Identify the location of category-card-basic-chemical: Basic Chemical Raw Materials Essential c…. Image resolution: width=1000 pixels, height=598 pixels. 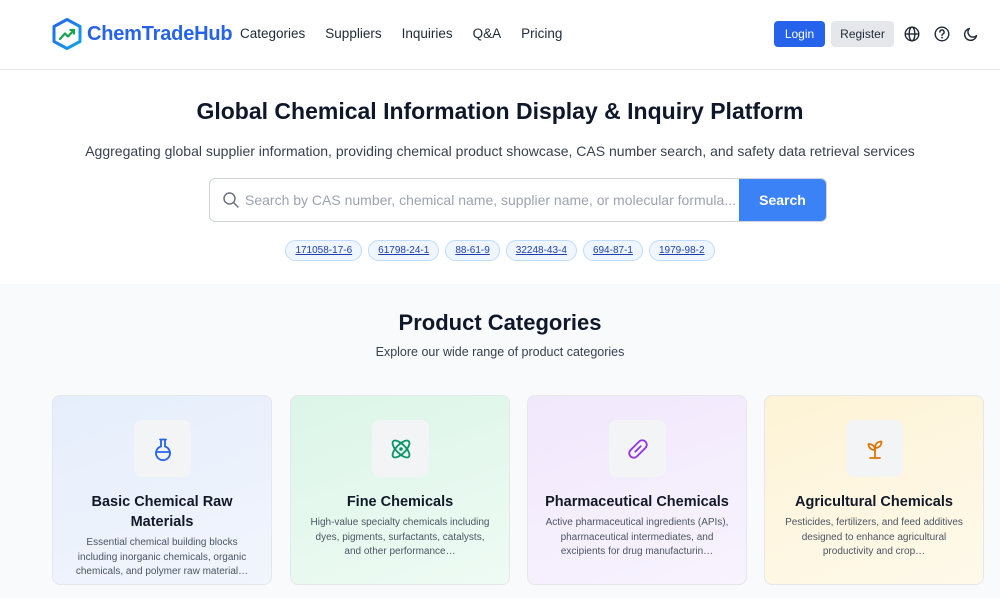
(162, 490).